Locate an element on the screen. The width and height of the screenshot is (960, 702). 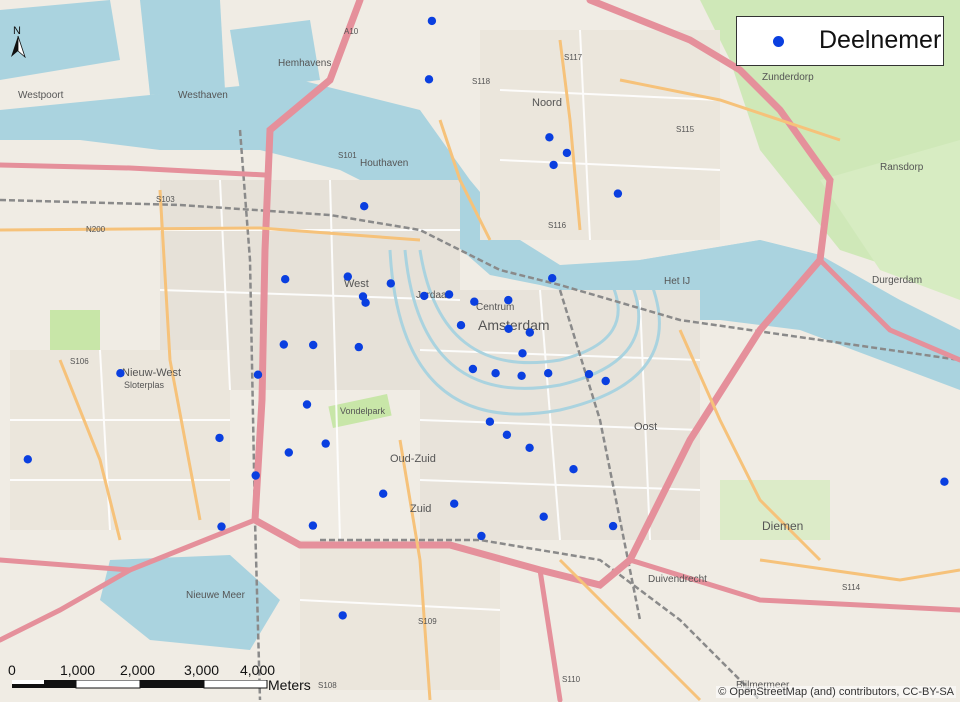
scale-tick-4000: 4,000 is located at coordinates (258, 670).